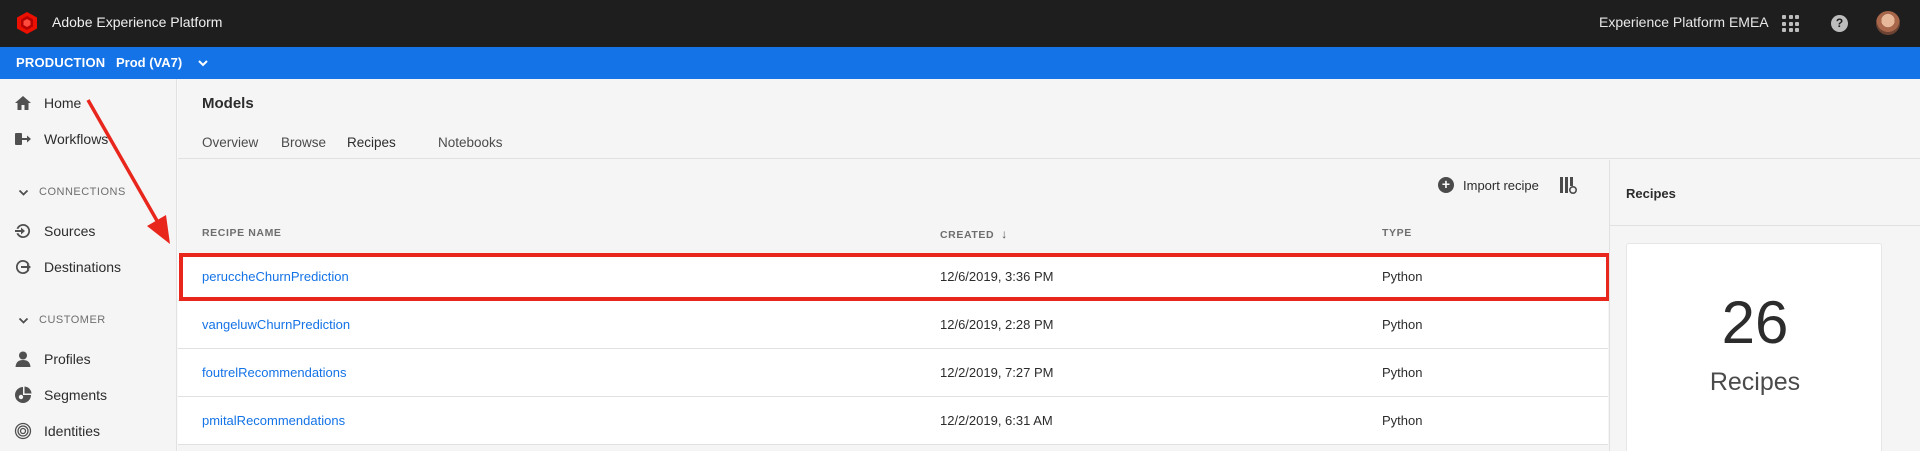 Image resolution: width=1920 pixels, height=451 pixels. I want to click on recipe-name-link: foutrelRecommendations, so click(274, 372).